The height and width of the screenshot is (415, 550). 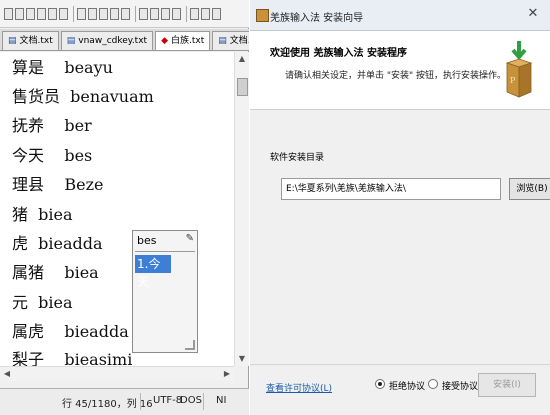 I want to click on redo-icon, so click(x=92, y=13).